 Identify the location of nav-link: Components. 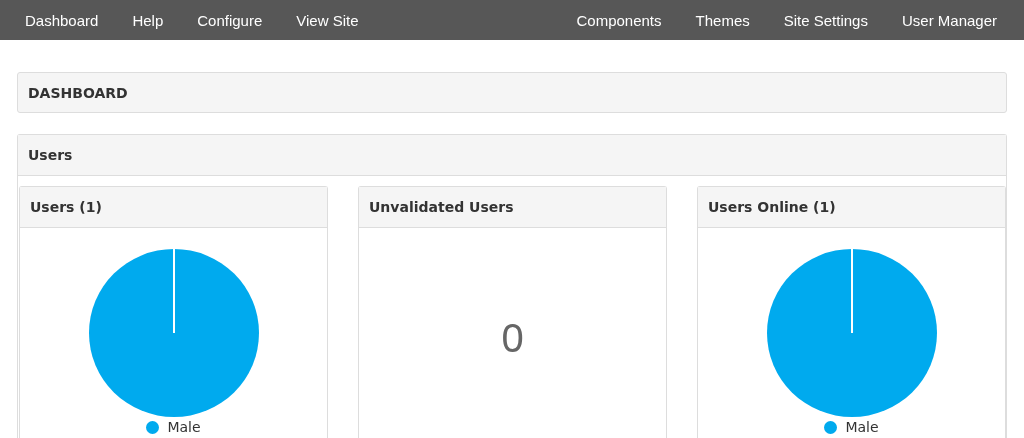
(619, 20).